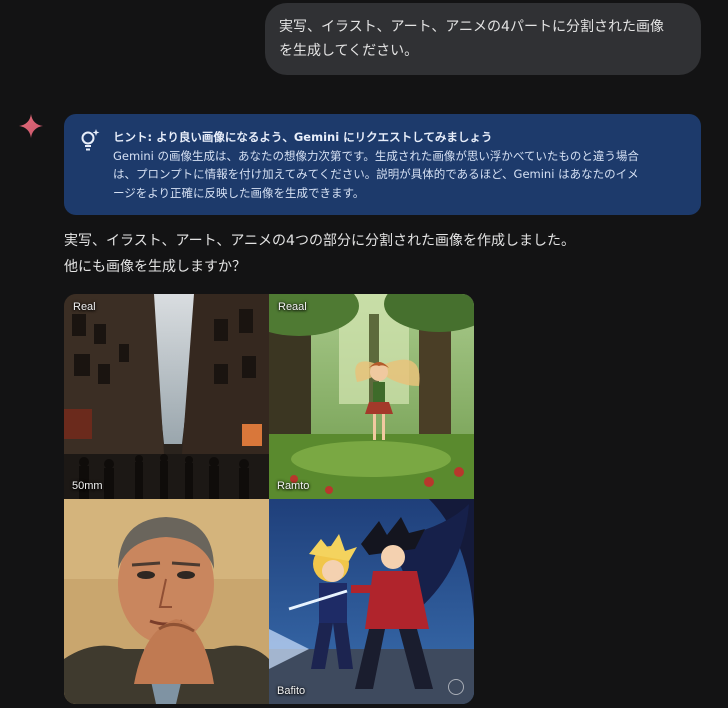 The image size is (728, 708). Describe the element at coordinates (319, 241) in the screenshot. I see `response-line-1: 実写、イラスト、アート、アニメの4つの部分に分割された画像を作成しました。` at that location.